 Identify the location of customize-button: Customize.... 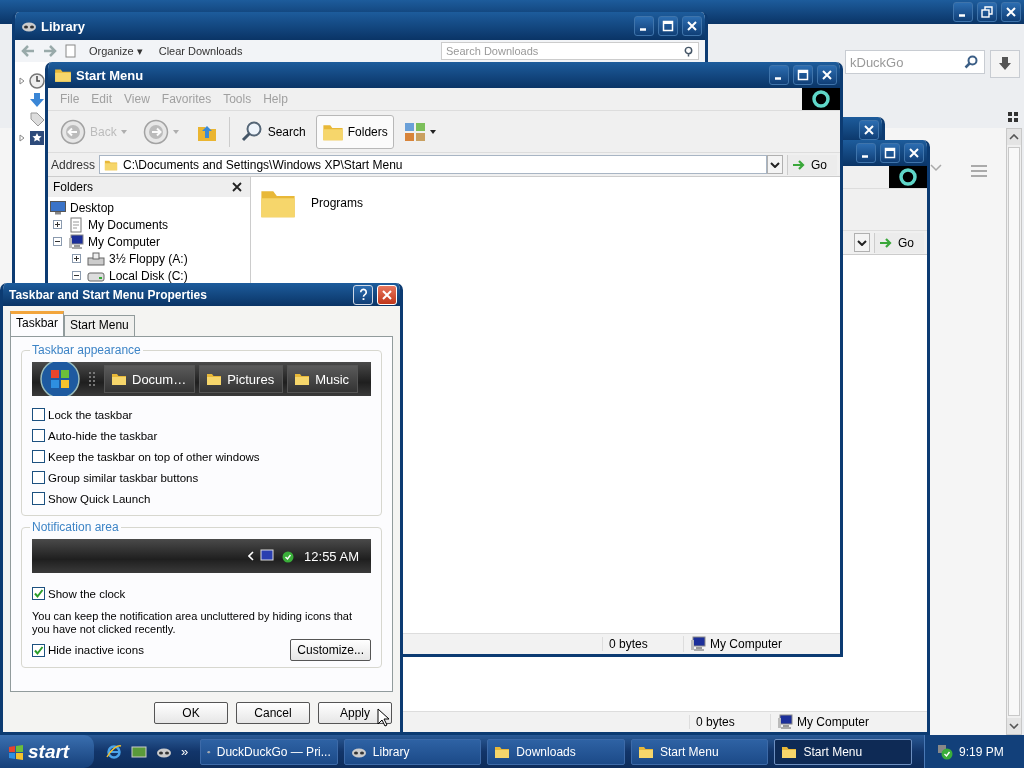
(330, 650).